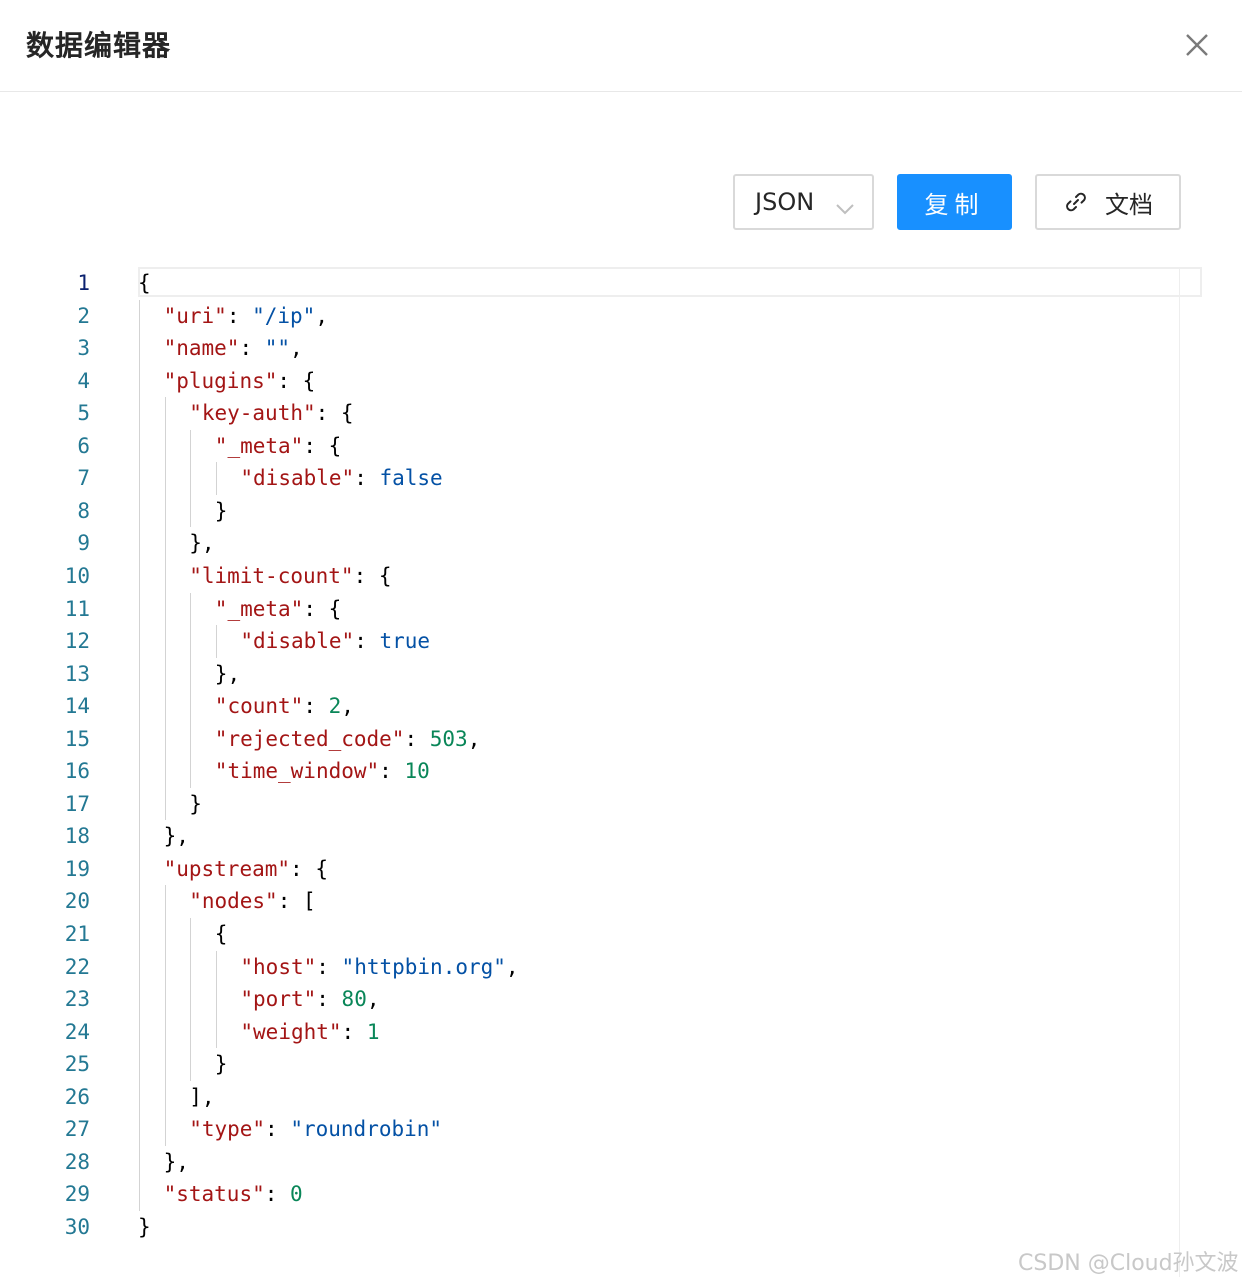 This screenshot has height=1280, width=1242. Describe the element at coordinates (233, 901) in the screenshot. I see `code-token: "nodes"` at that location.